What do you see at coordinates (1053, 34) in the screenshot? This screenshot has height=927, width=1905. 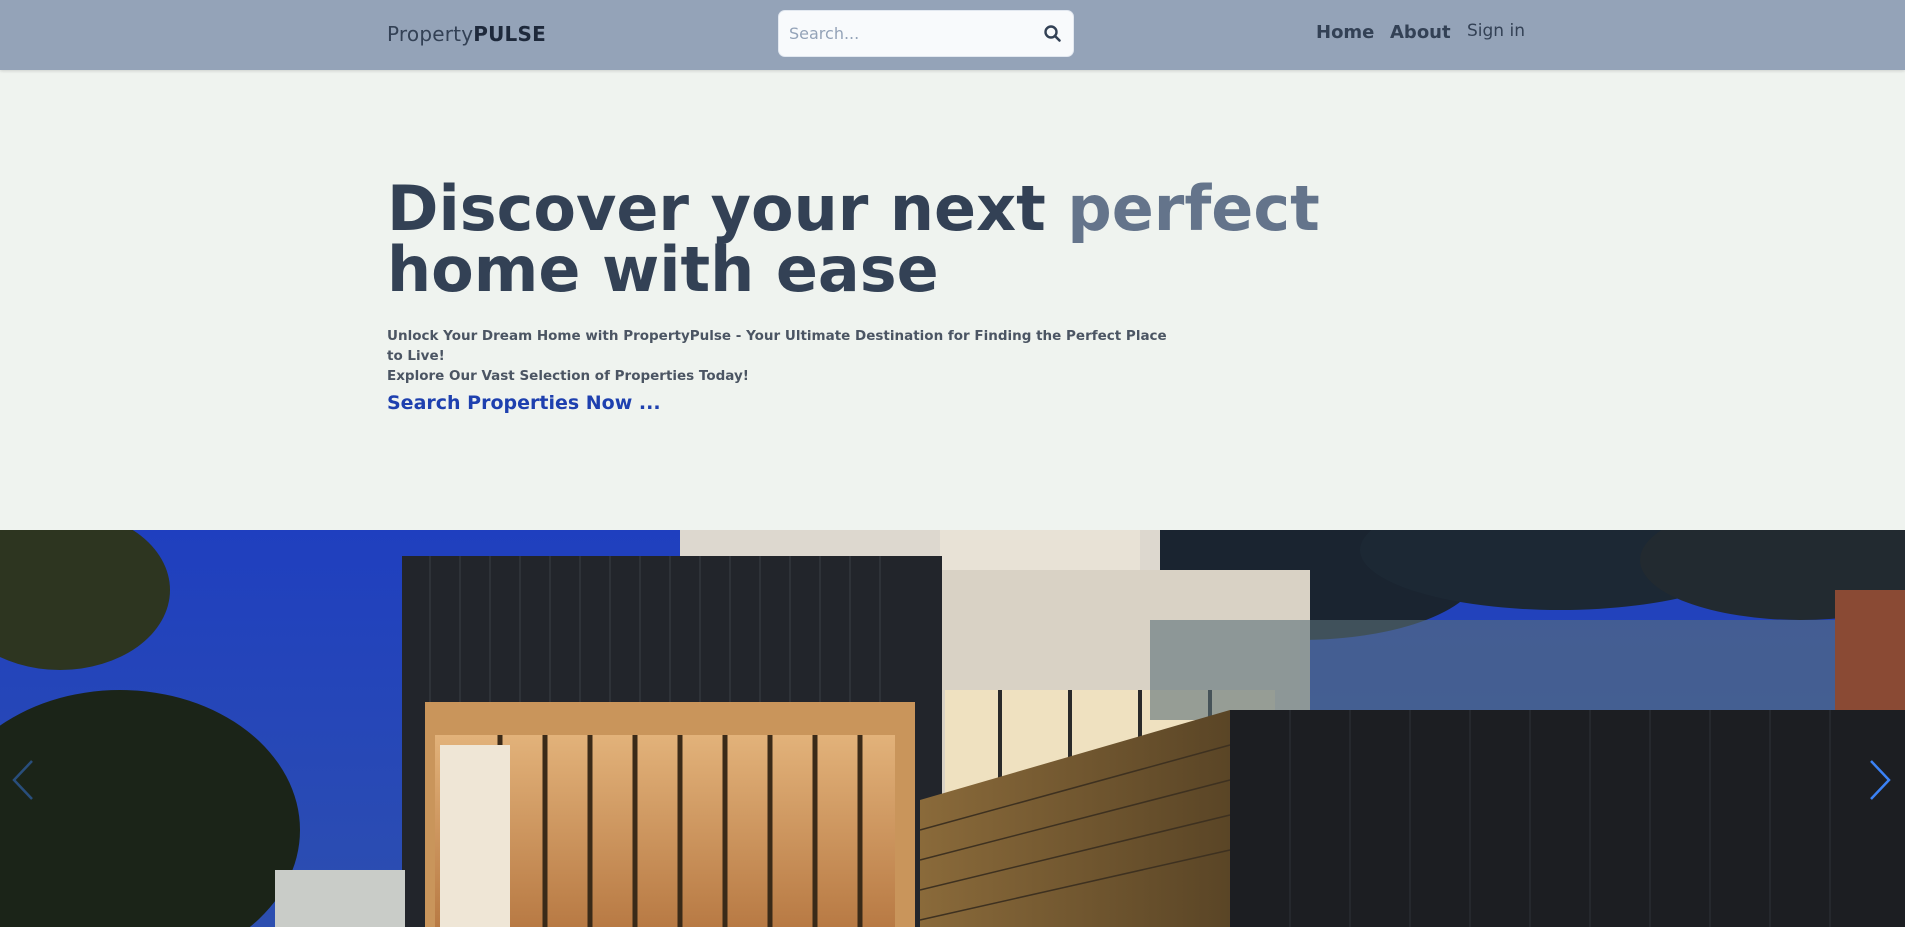 I see `search-icon` at bounding box center [1053, 34].